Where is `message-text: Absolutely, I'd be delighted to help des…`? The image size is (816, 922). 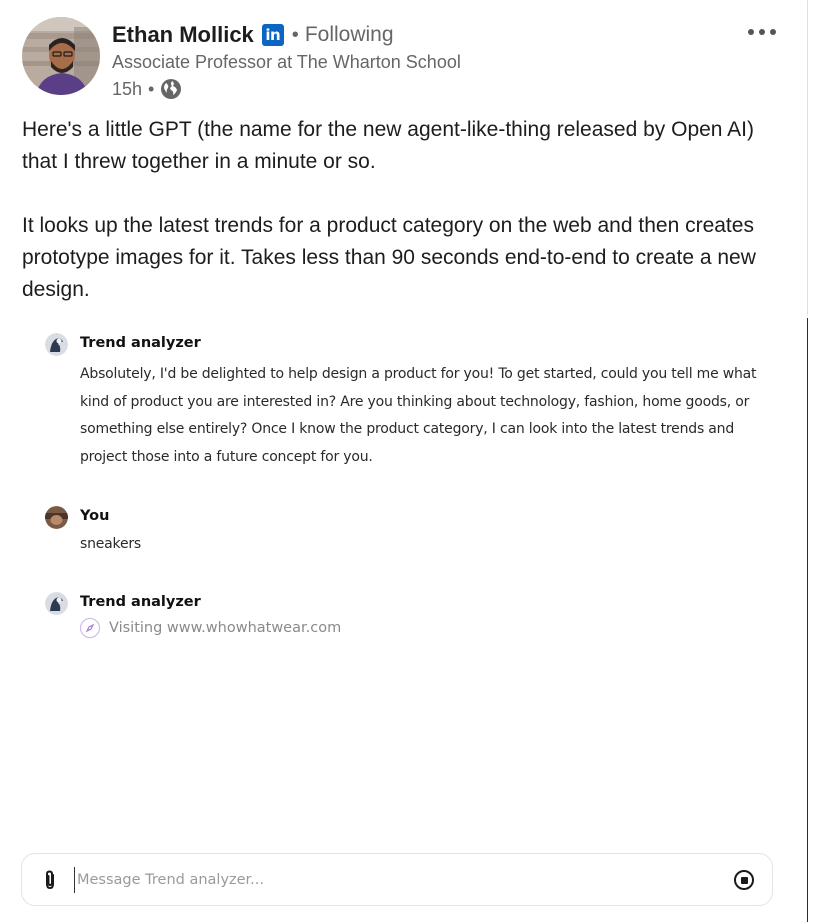 message-text: Absolutely, I'd be delighted to help des… is located at coordinates (418, 415).